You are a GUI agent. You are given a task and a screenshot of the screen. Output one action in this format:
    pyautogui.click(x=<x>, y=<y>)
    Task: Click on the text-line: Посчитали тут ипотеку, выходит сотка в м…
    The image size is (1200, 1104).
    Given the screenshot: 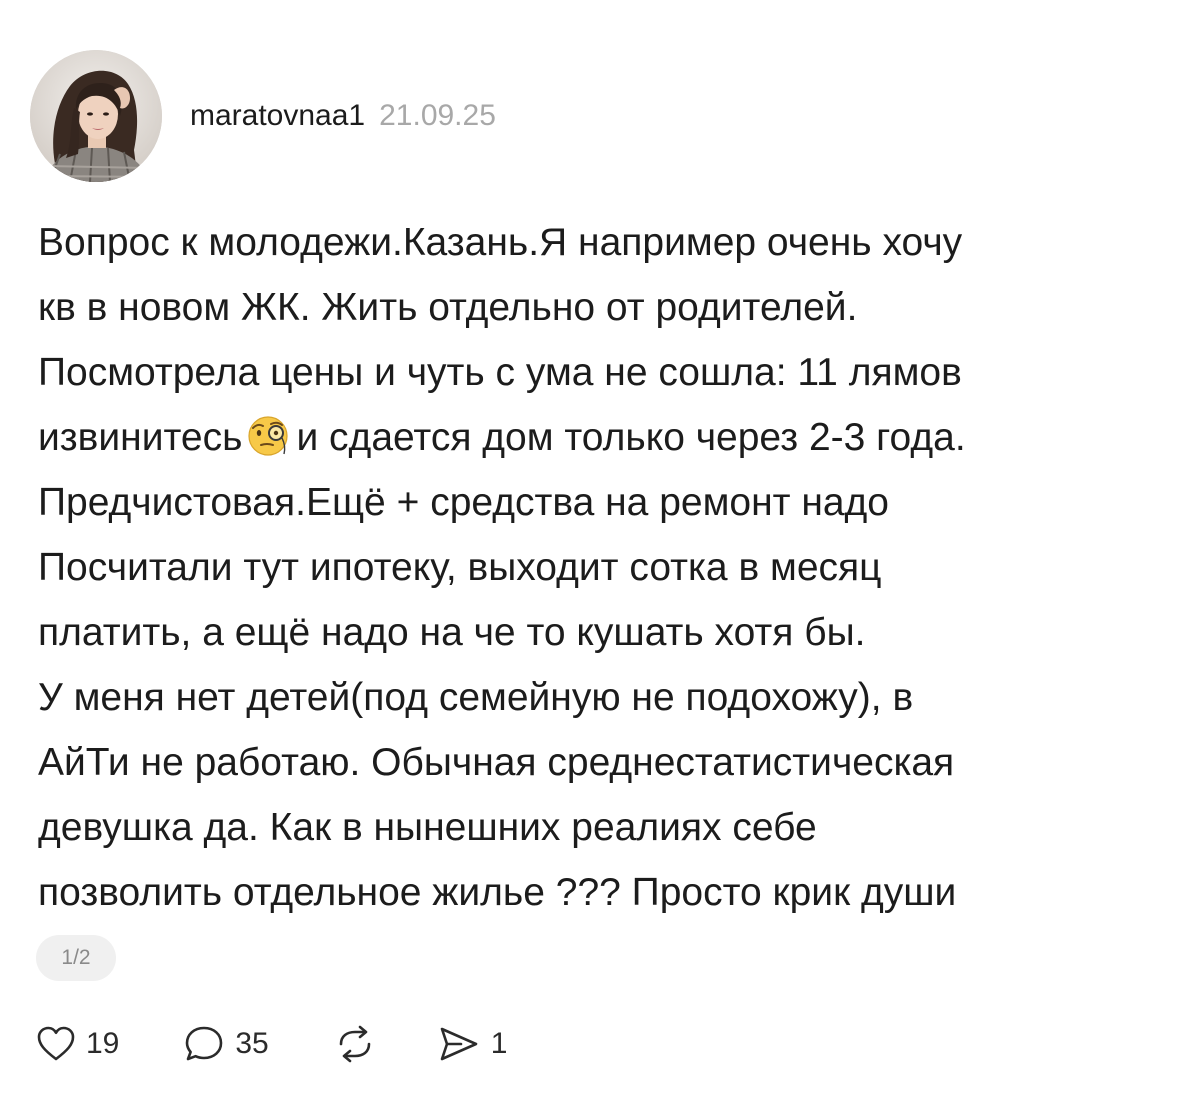 What is the action you would take?
    pyautogui.click(x=460, y=567)
    